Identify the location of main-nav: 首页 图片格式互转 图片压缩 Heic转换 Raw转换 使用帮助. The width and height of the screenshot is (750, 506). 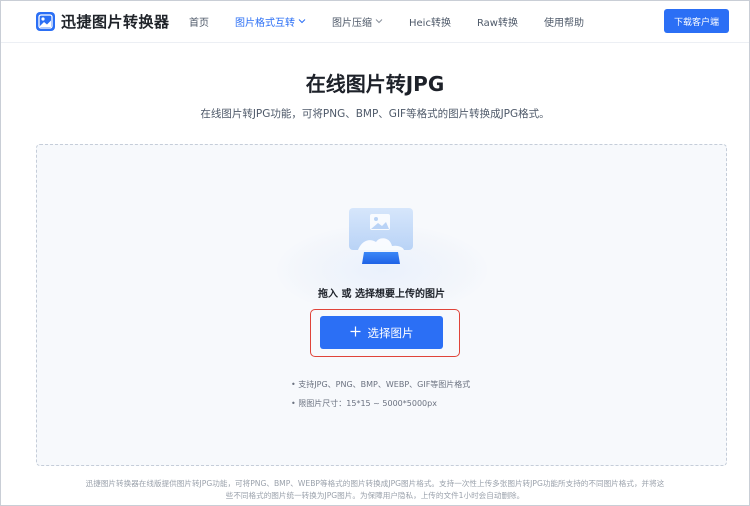
(399, 21).